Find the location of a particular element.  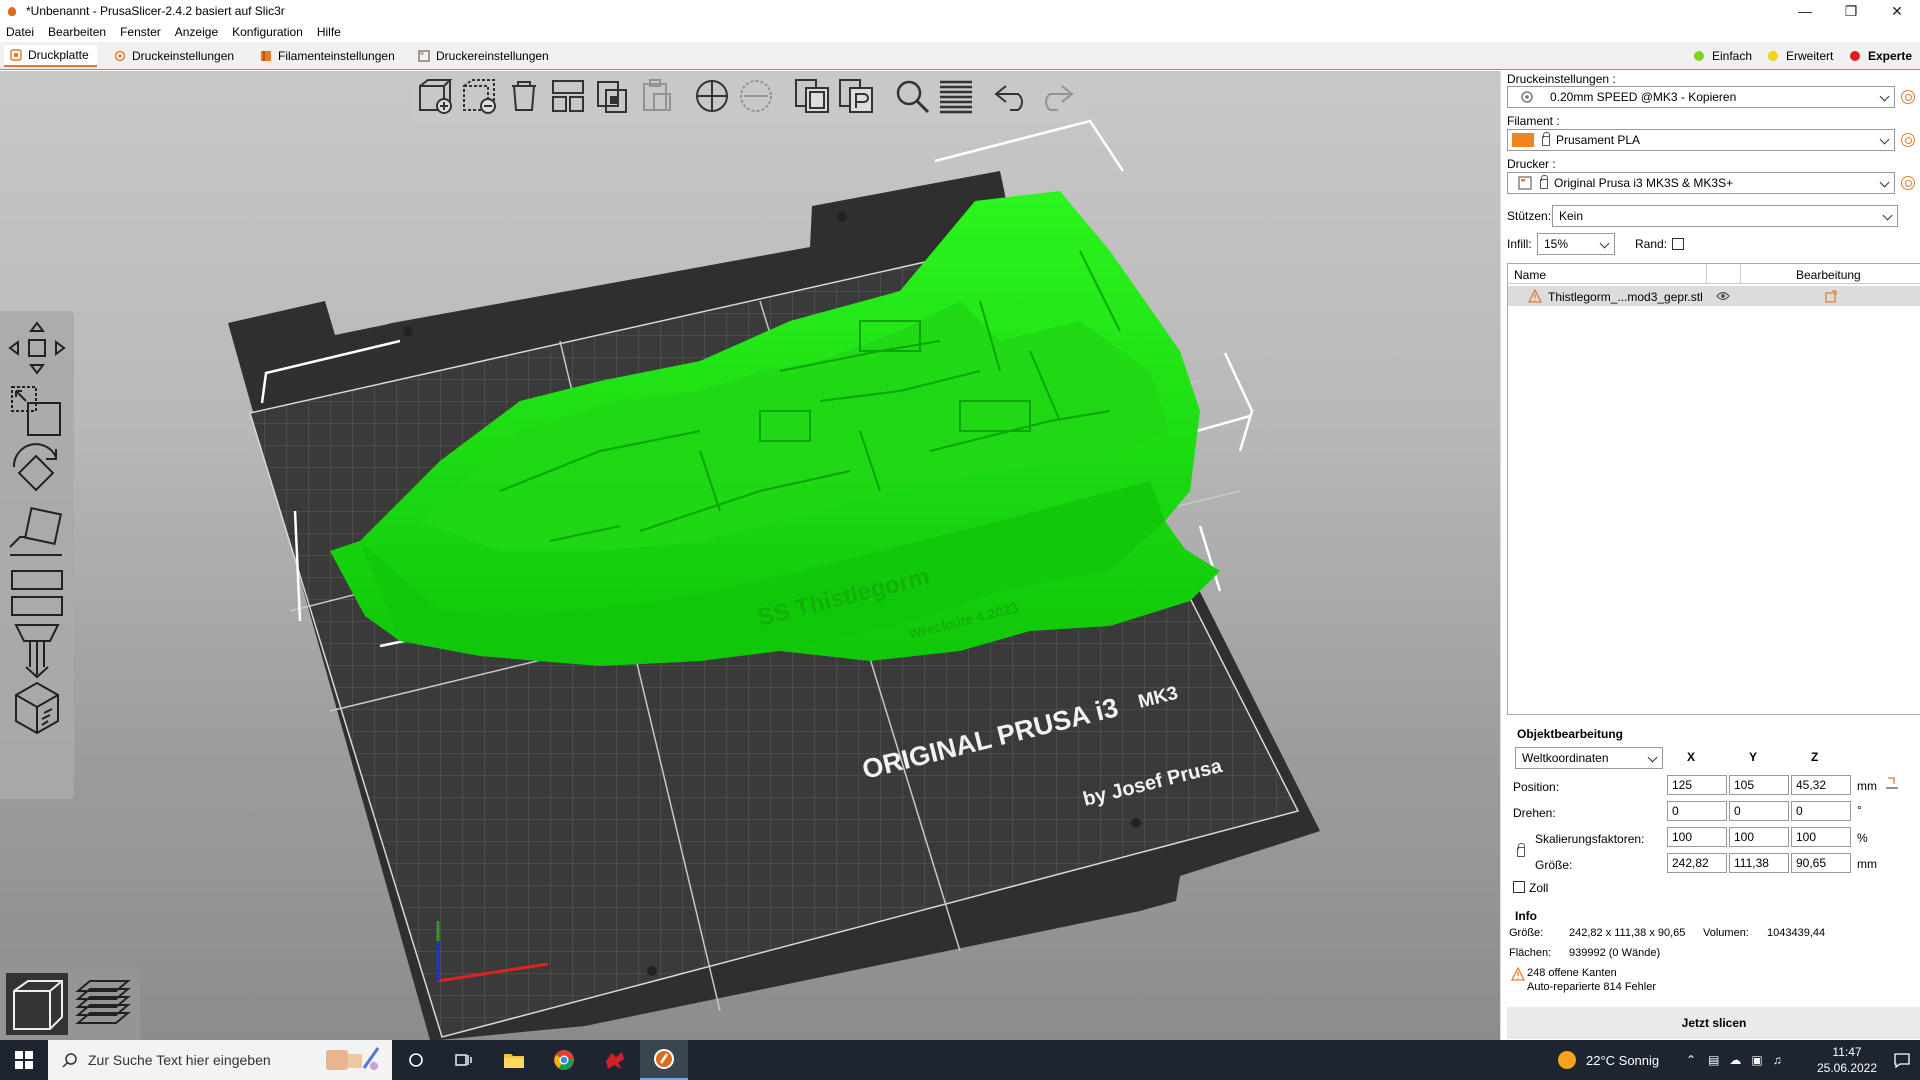

scale-y-input: 100 is located at coordinates (1759, 837).